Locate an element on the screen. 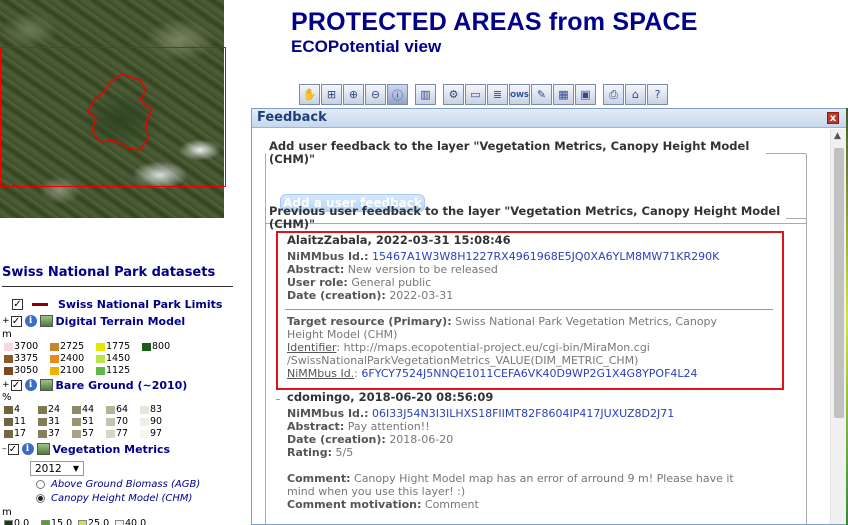  legend-value: 51 is located at coordinates (88, 421).